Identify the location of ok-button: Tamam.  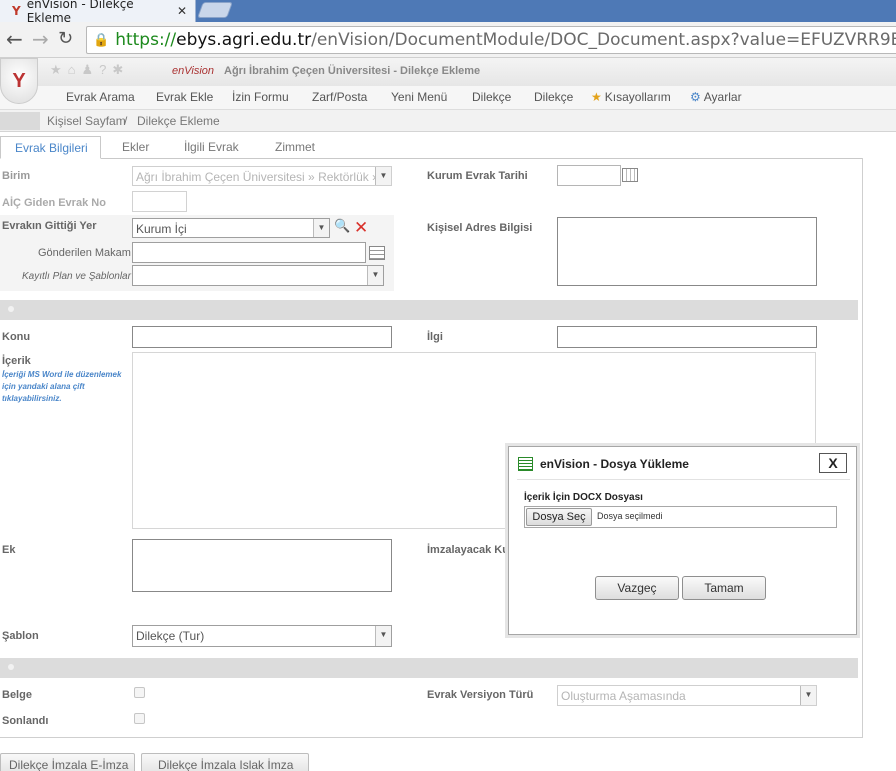
(724, 588).